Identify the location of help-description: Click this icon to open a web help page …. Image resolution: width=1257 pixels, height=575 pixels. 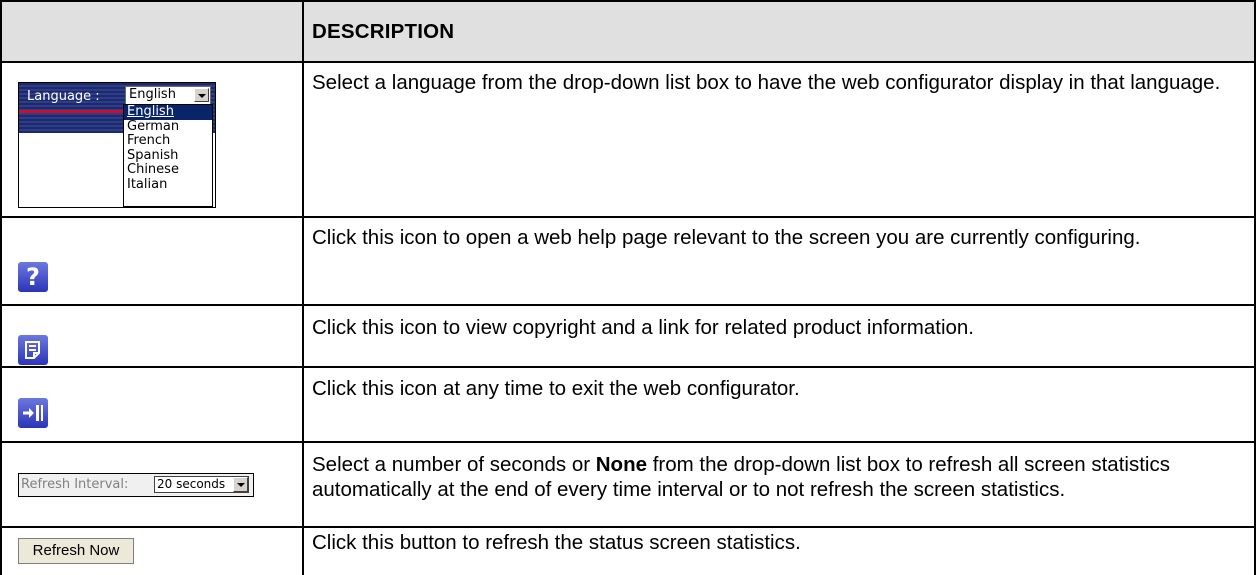
(726, 237).